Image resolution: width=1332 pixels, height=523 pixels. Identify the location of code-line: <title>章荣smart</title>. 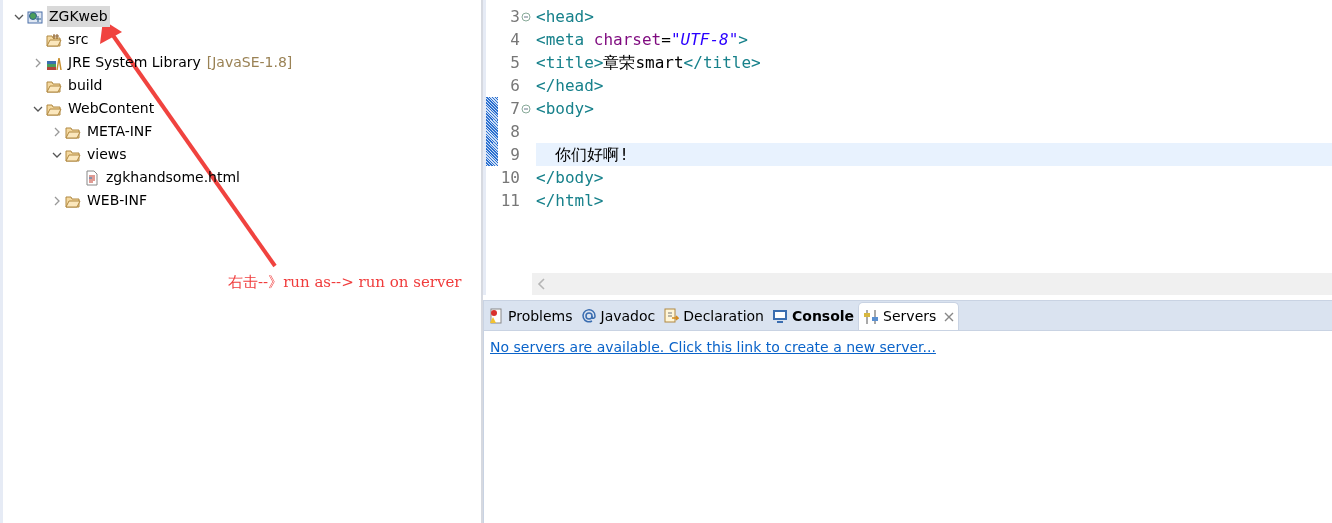
(648, 62).